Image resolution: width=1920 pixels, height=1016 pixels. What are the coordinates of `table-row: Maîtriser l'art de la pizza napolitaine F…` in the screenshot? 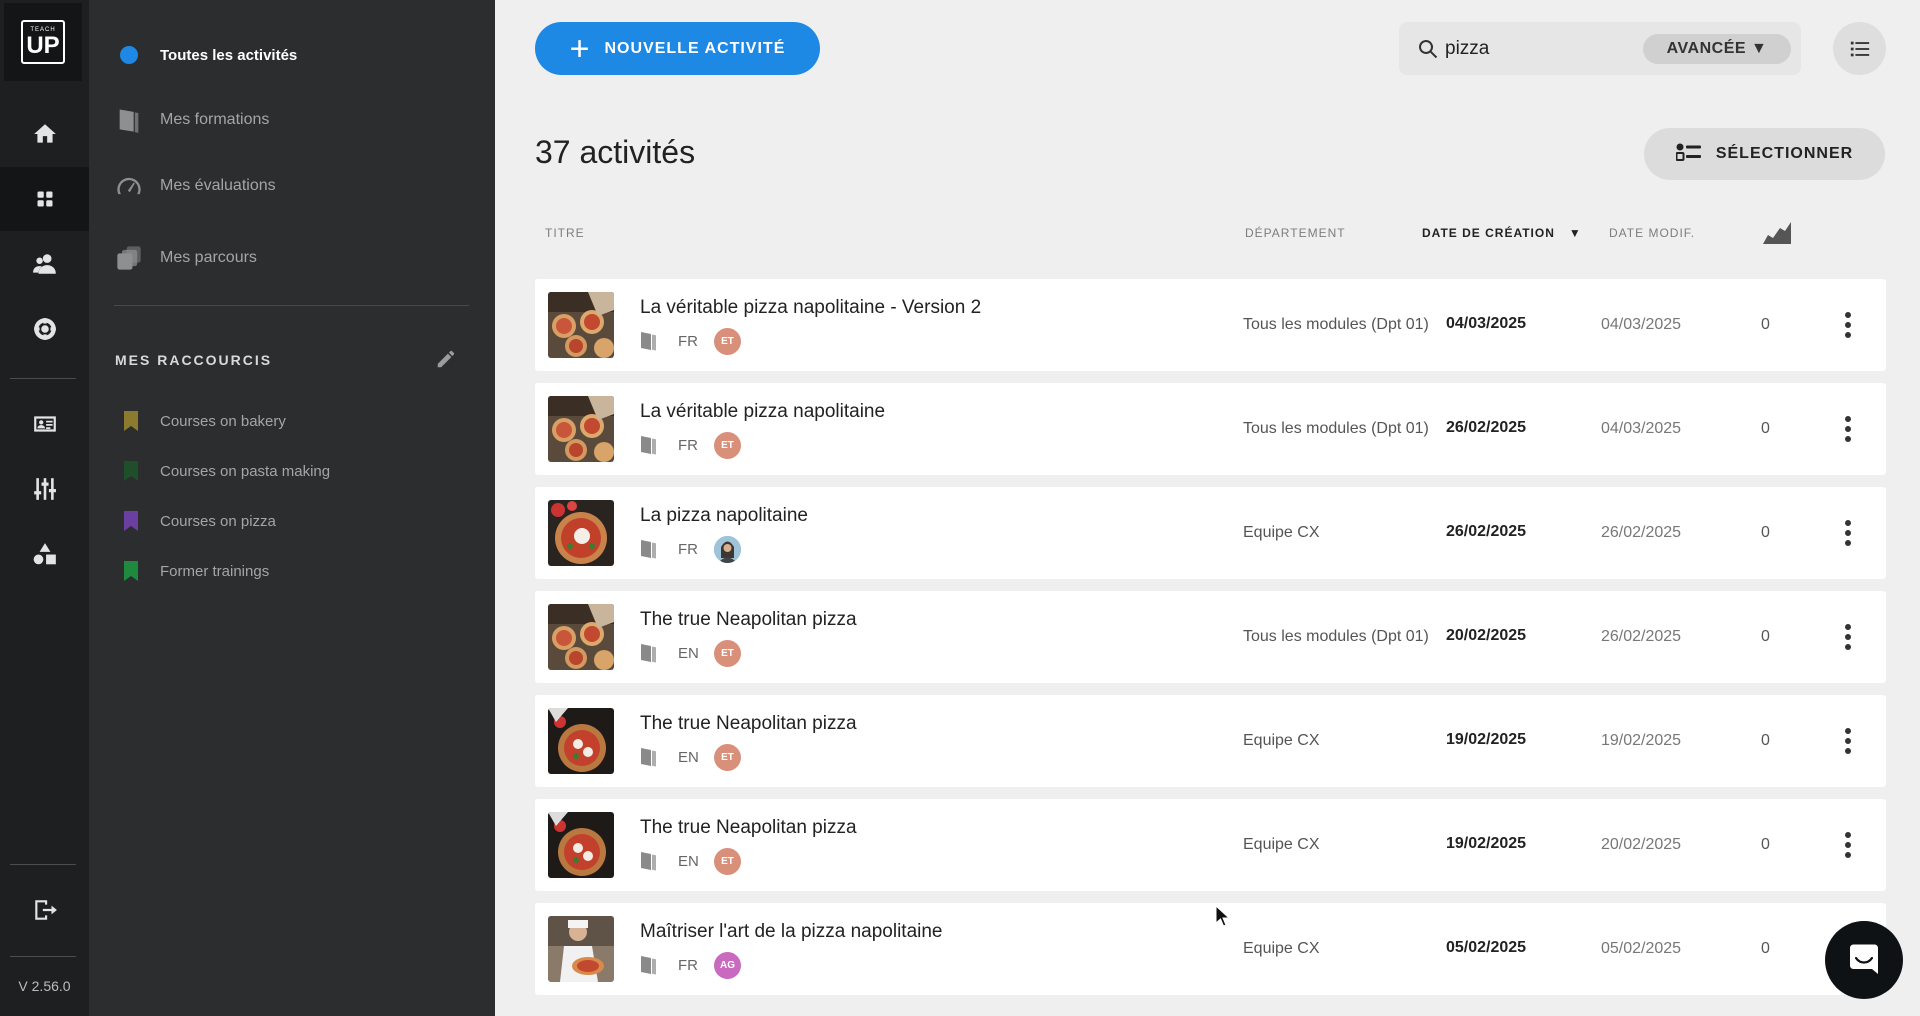 It's located at (1210, 949).